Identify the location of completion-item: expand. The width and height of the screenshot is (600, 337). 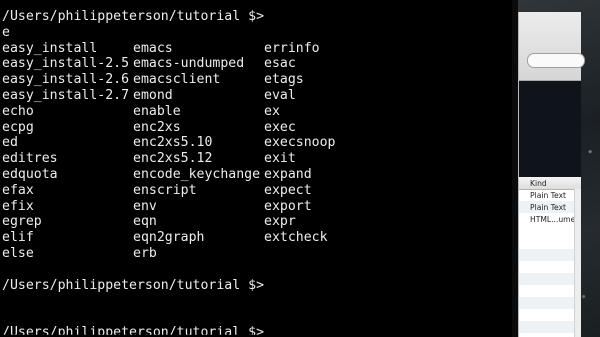
(288, 174).